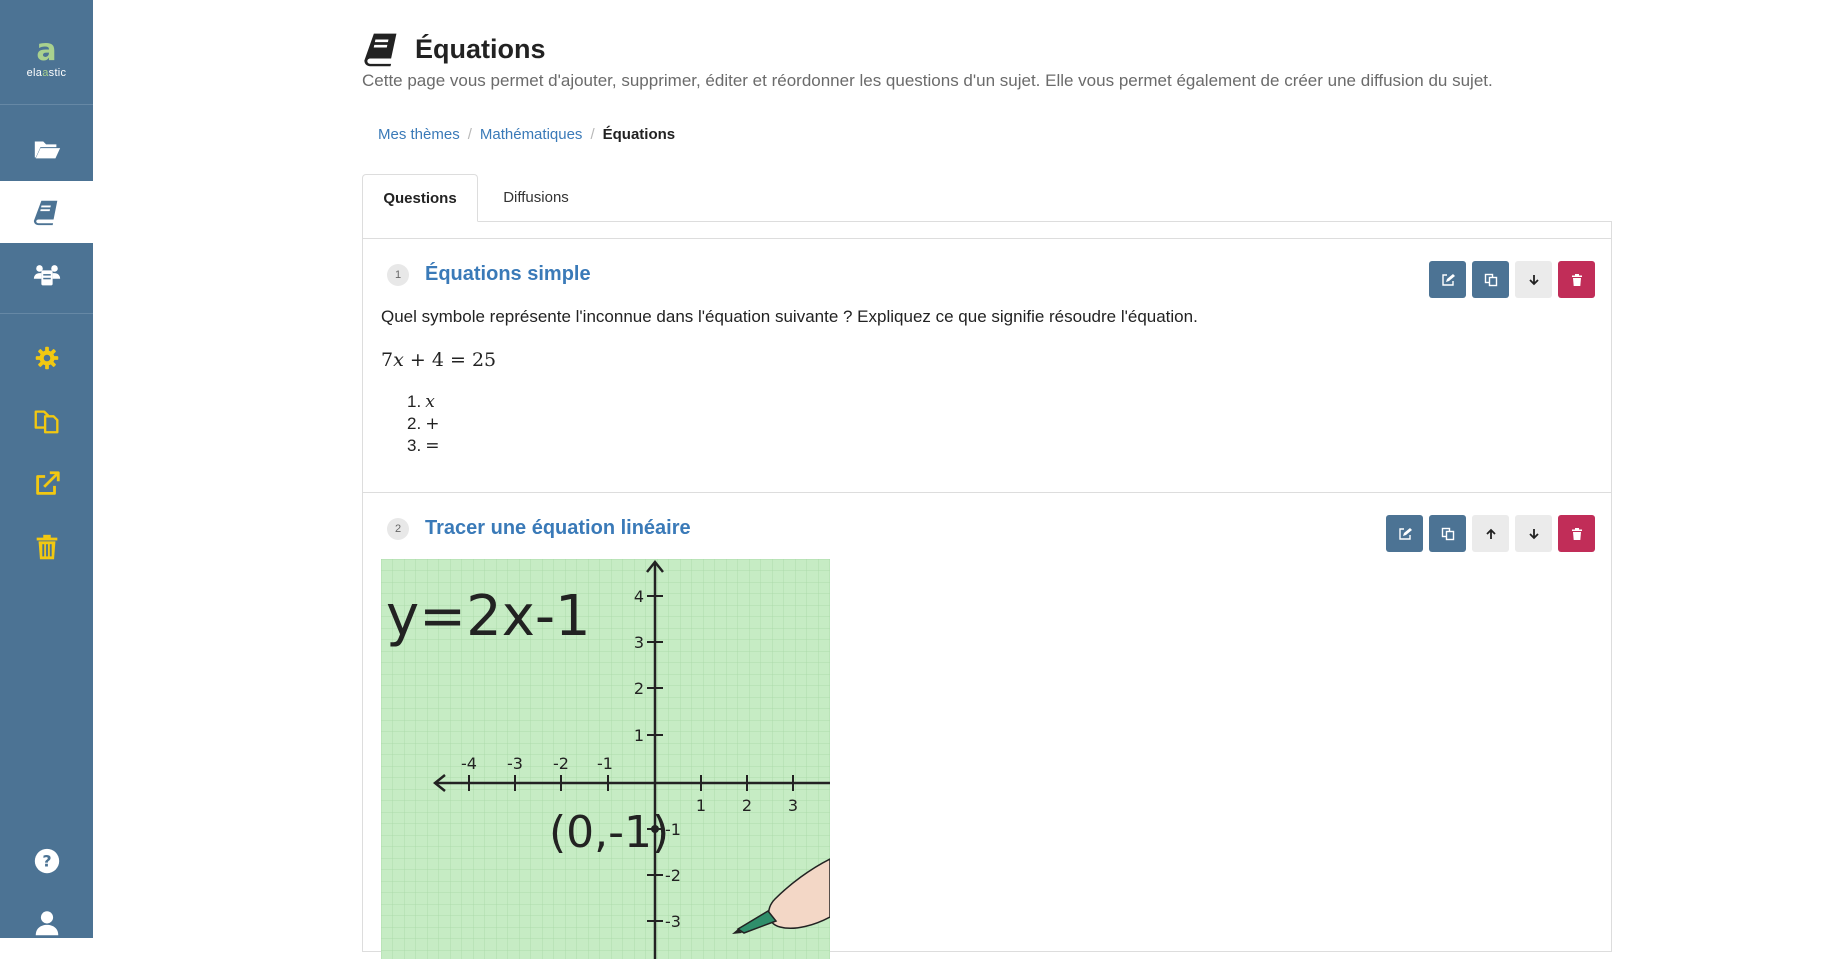 This screenshot has width=1835, height=959. I want to click on user-icon, so click(46, 923).